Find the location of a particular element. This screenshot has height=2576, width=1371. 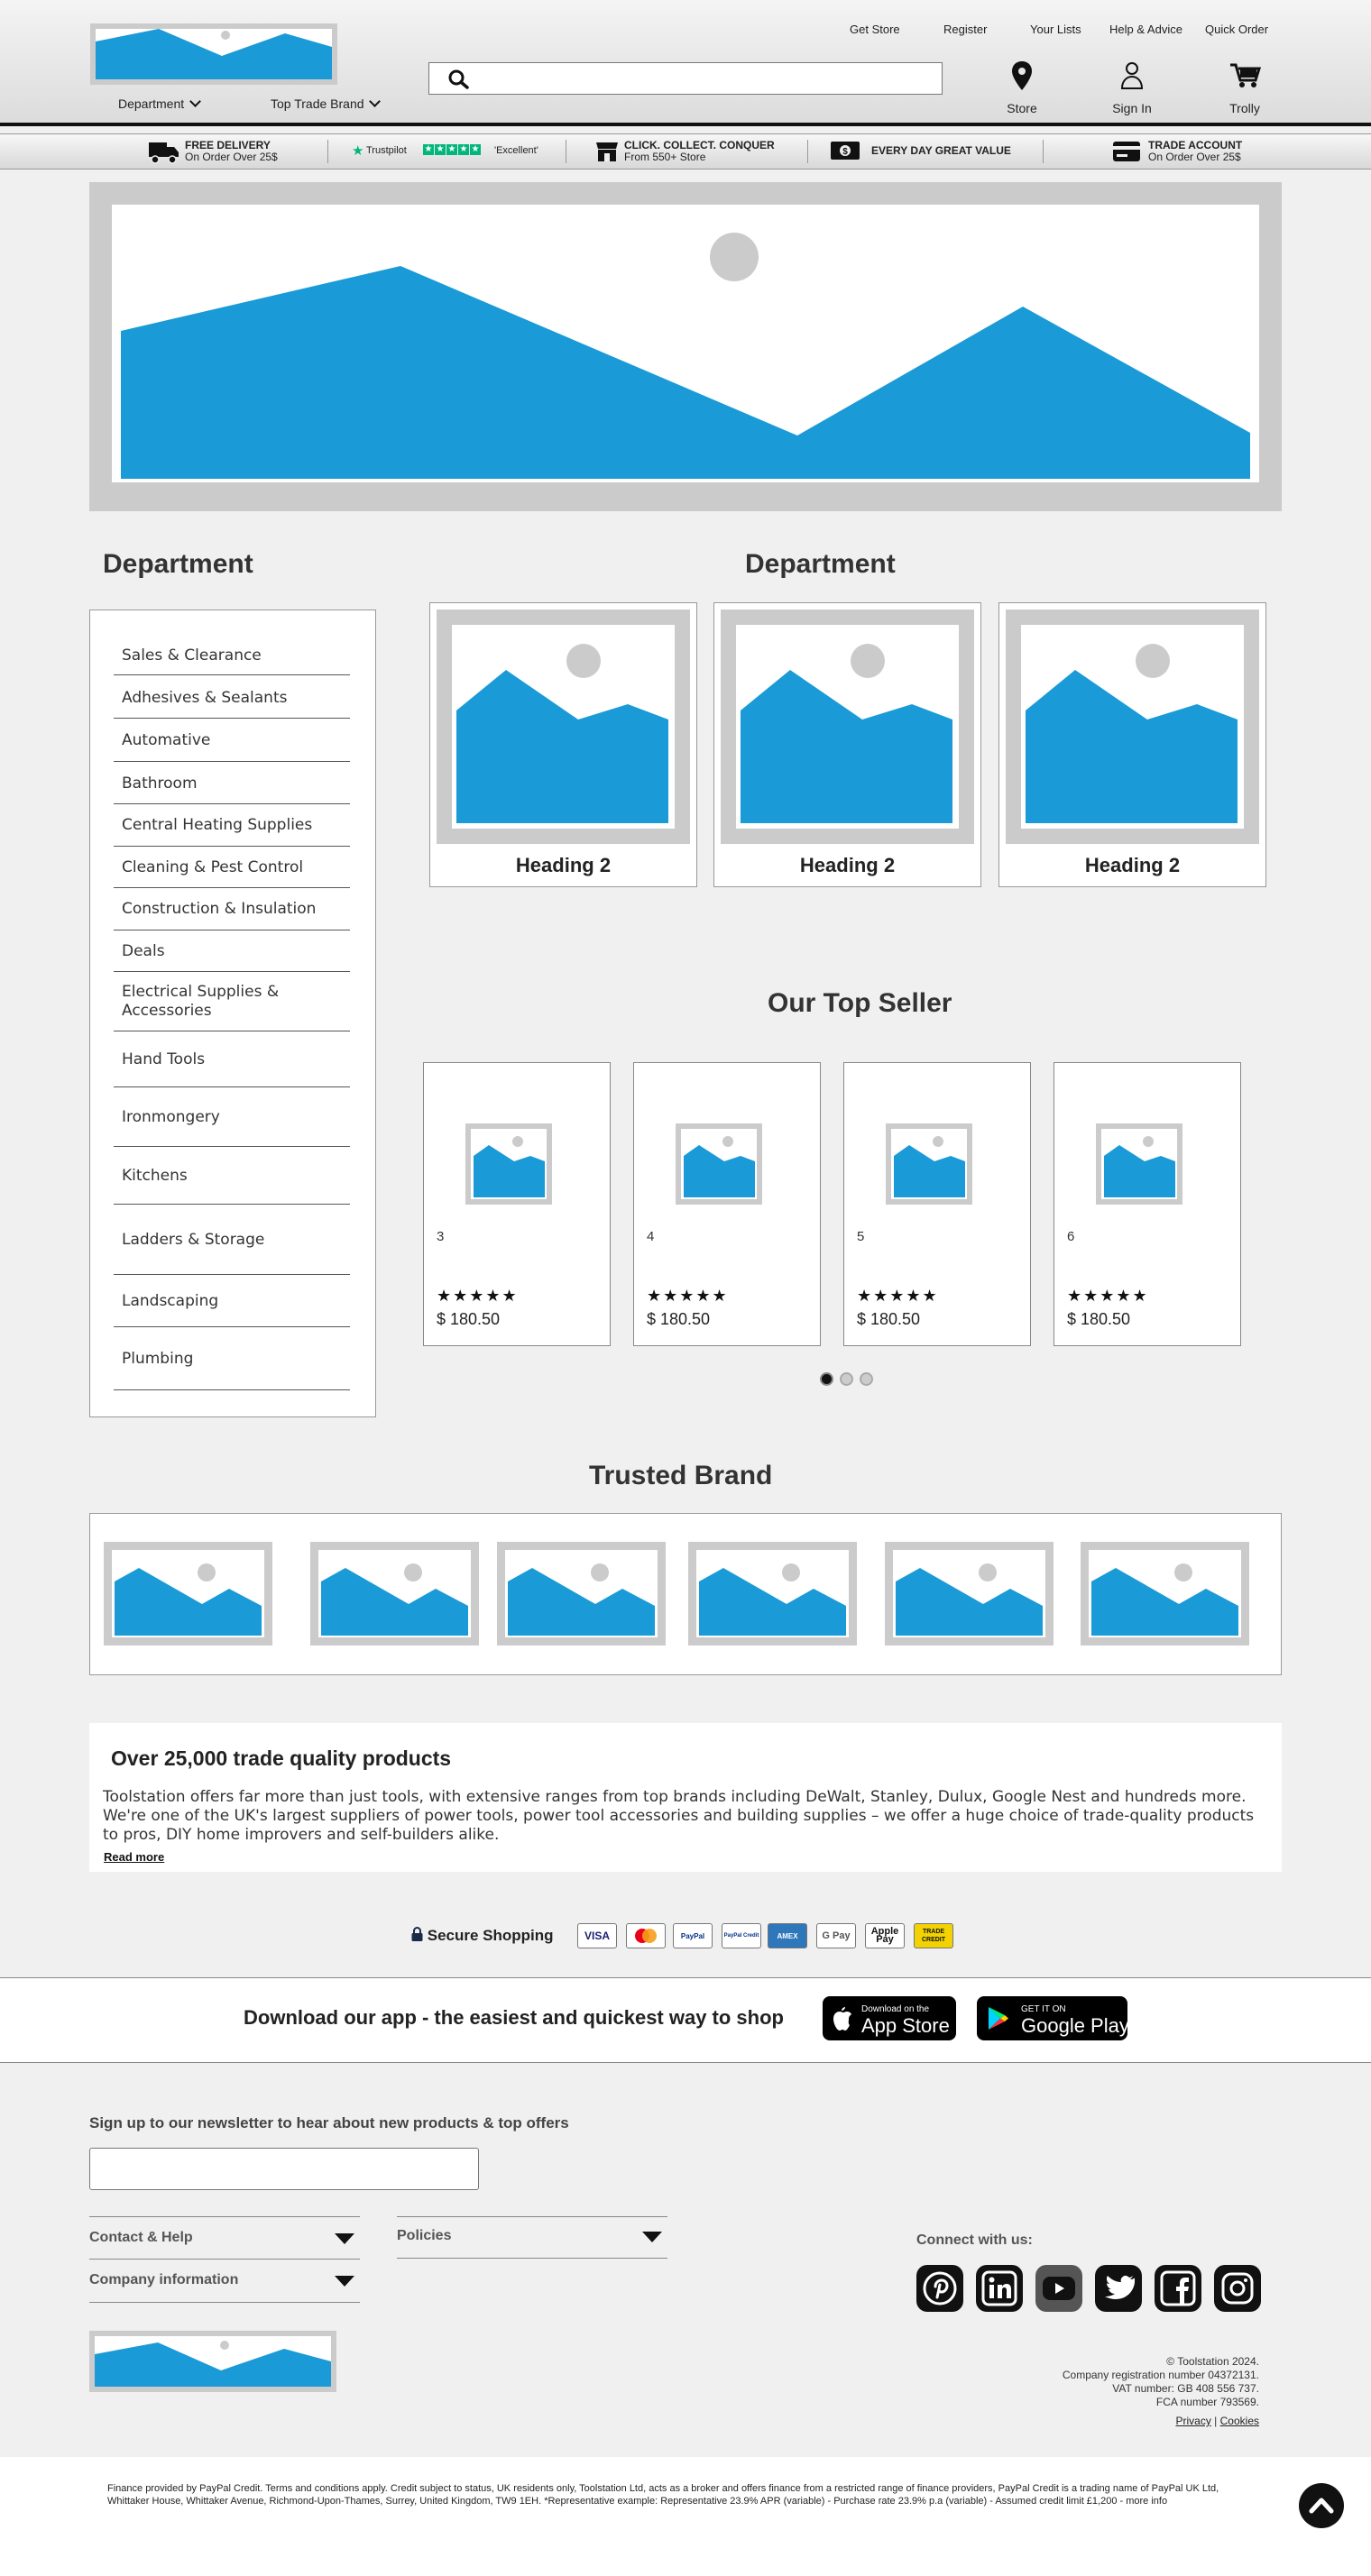

copyright-text: © Toolstation 2024. is located at coordinates (1212, 2361).